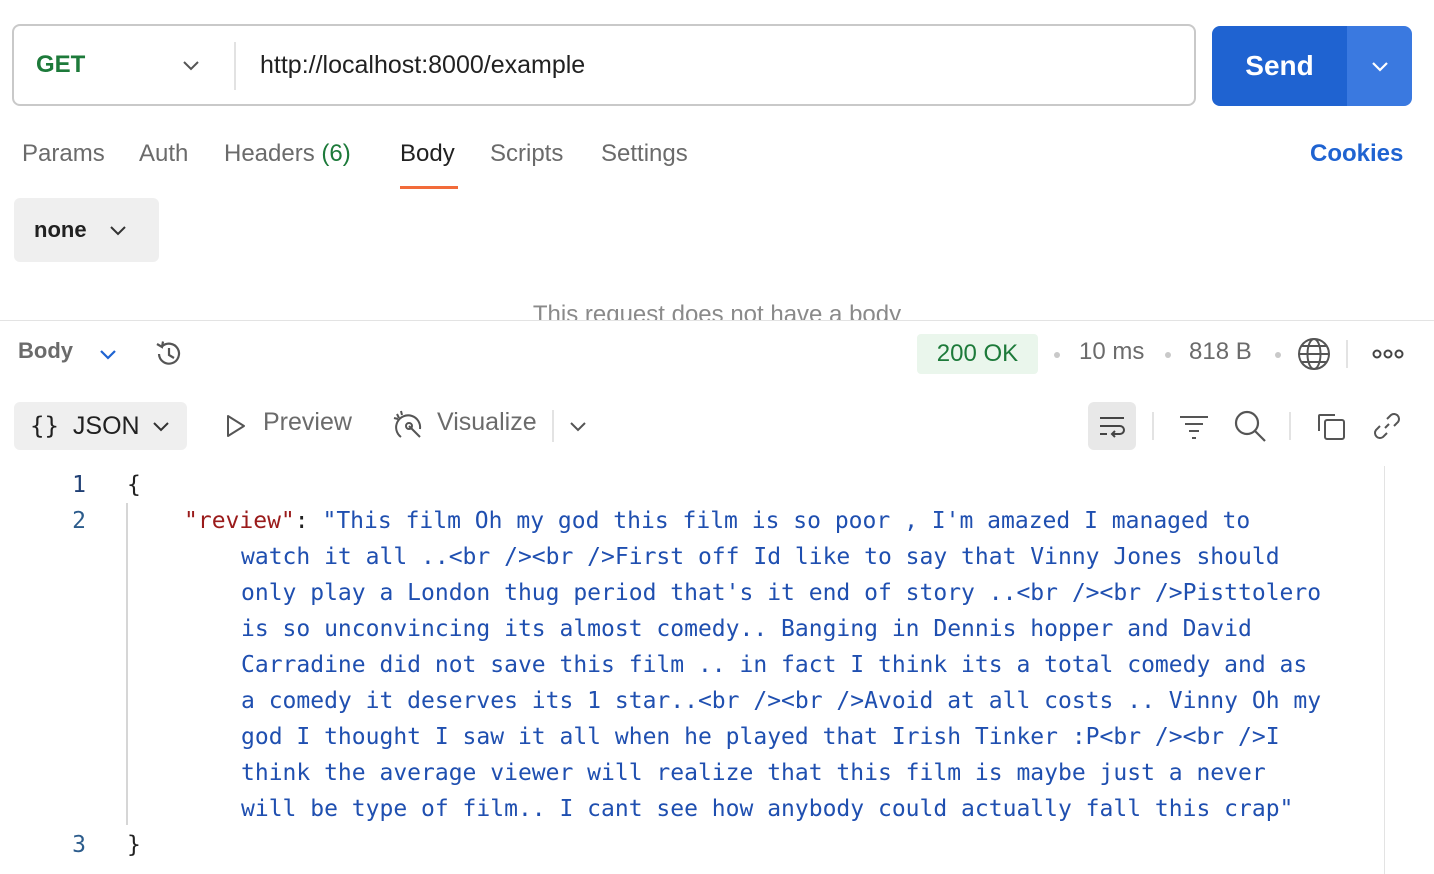 This screenshot has height=874, width=1434. I want to click on url-value: http://localhost:8000/example, so click(423, 64).